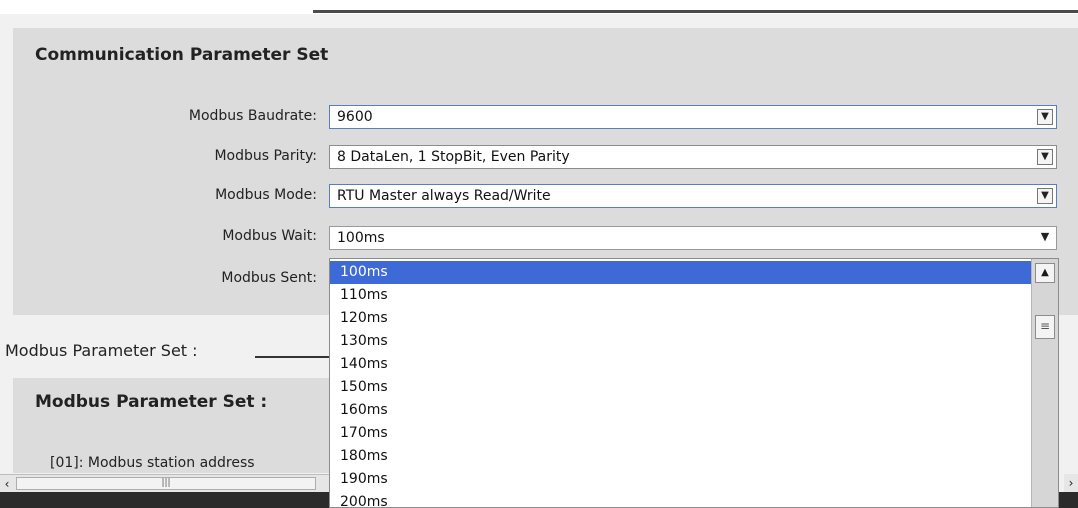 The width and height of the screenshot is (1078, 508). What do you see at coordinates (680, 499) in the screenshot?
I see `dropdown-option: 200ms` at bounding box center [680, 499].